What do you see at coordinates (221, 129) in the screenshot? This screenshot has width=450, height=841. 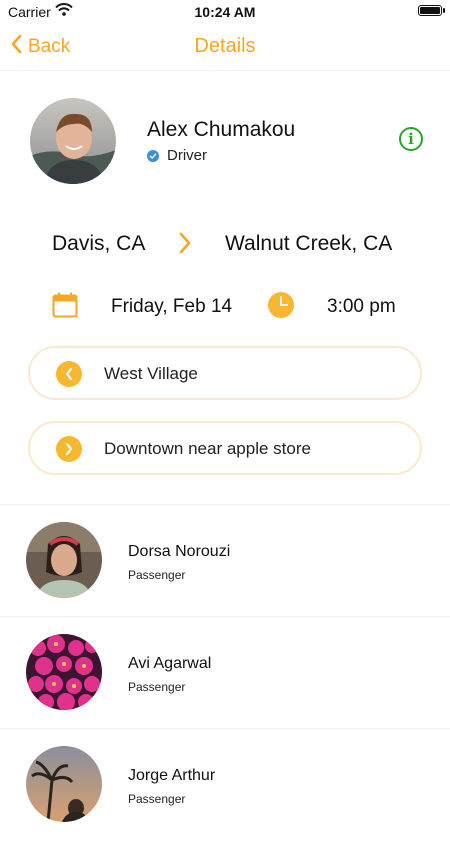 I see `driver-name: Alex Chumakou` at bounding box center [221, 129].